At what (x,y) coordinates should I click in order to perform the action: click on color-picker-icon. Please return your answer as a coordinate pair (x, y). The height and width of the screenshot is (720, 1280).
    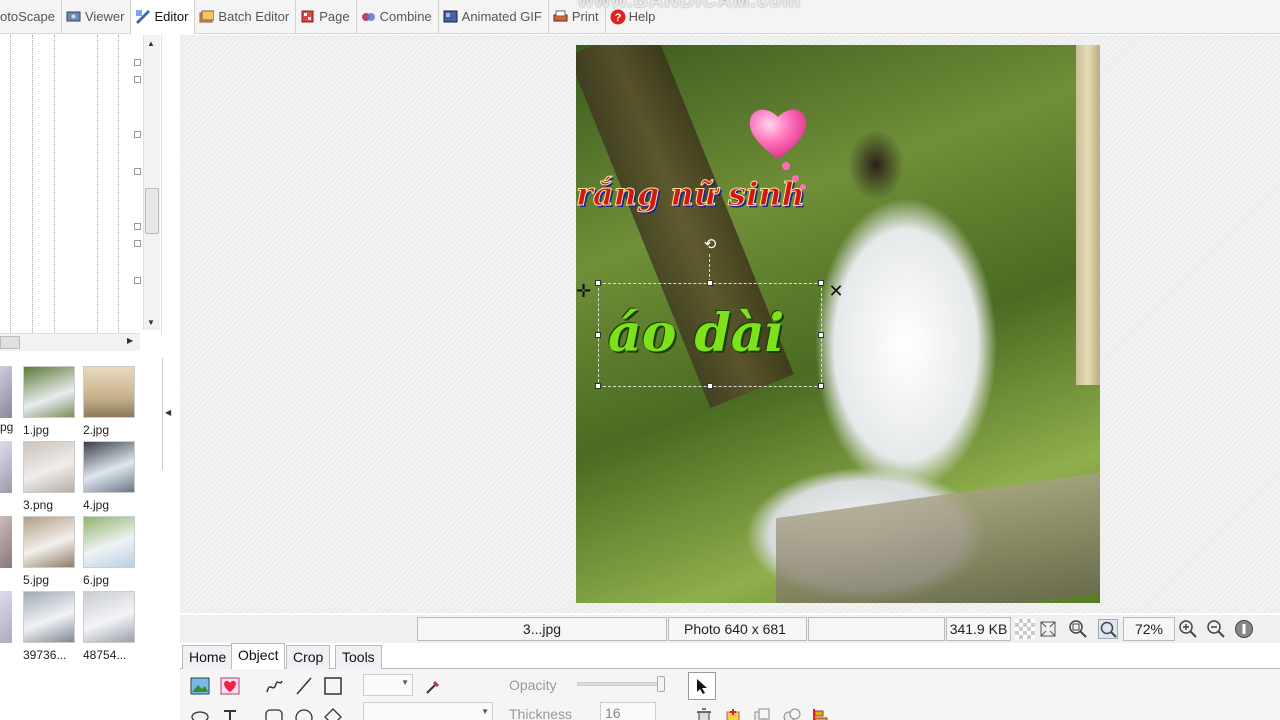
    Looking at the image, I should click on (434, 686).